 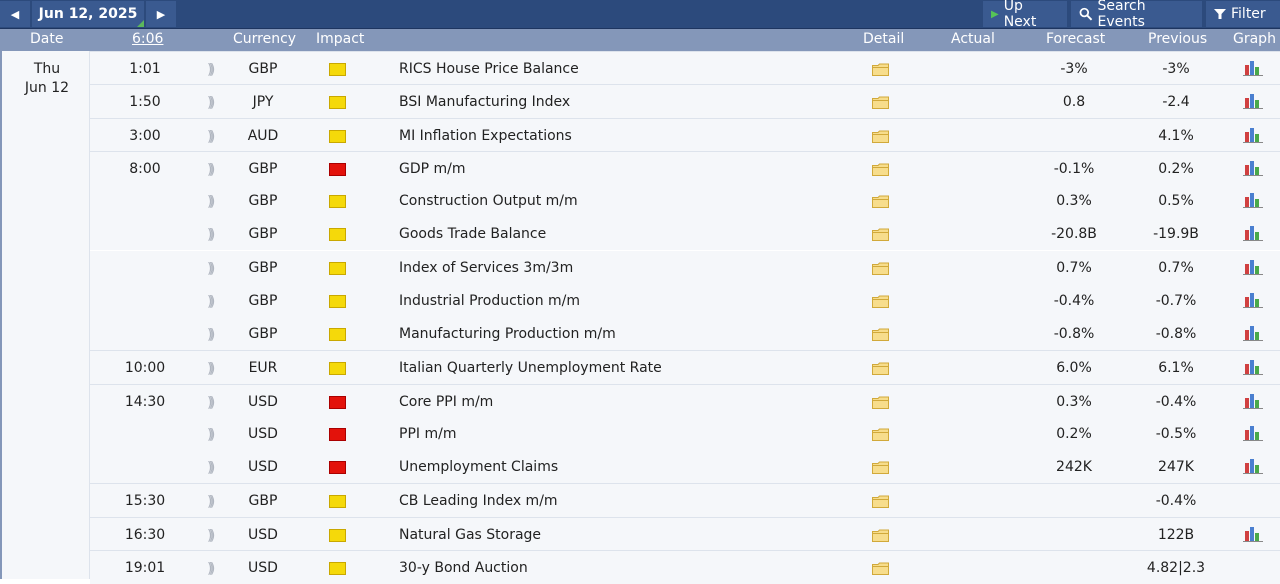 What do you see at coordinates (489, 301) in the screenshot?
I see `event-title: Industrial Production m/m` at bounding box center [489, 301].